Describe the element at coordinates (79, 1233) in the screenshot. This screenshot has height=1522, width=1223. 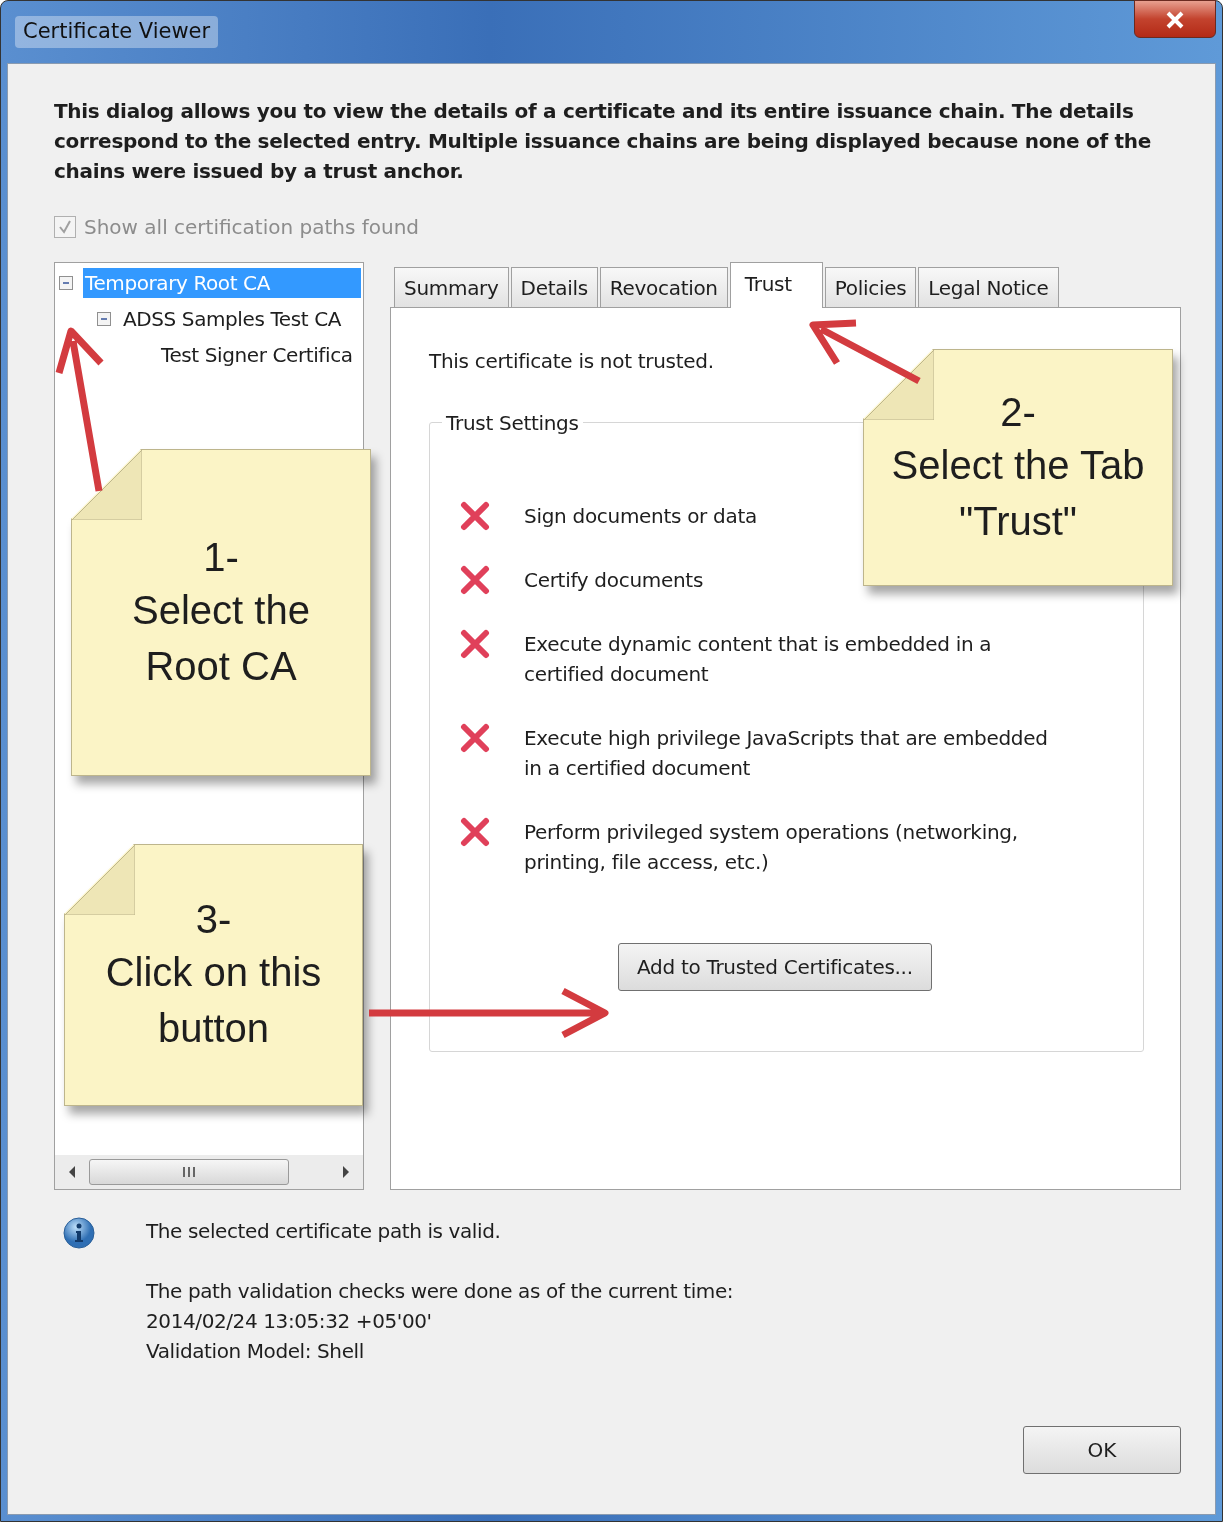
I see `info-icon` at that location.